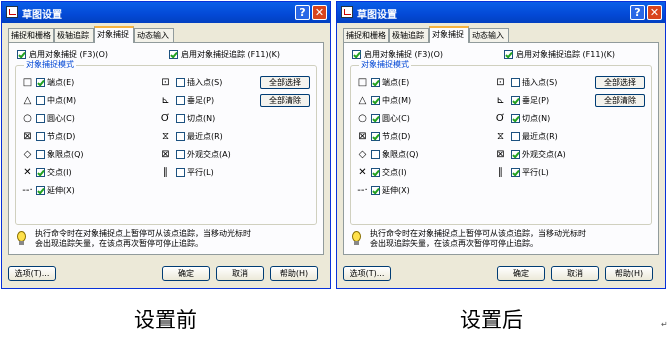 This screenshot has width=670, height=338. Describe the element at coordinates (566, 54) in the screenshot. I see `enable-tracking-label: 启用对象捕捉追踪 (F11)(K)` at that location.